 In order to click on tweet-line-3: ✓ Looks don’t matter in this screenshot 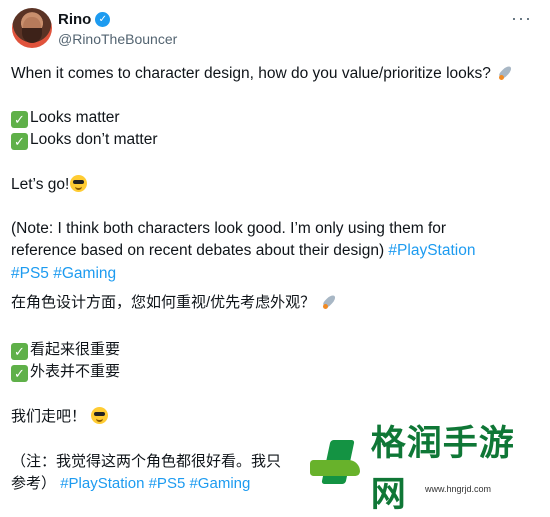, I will do `click(84, 140)`.